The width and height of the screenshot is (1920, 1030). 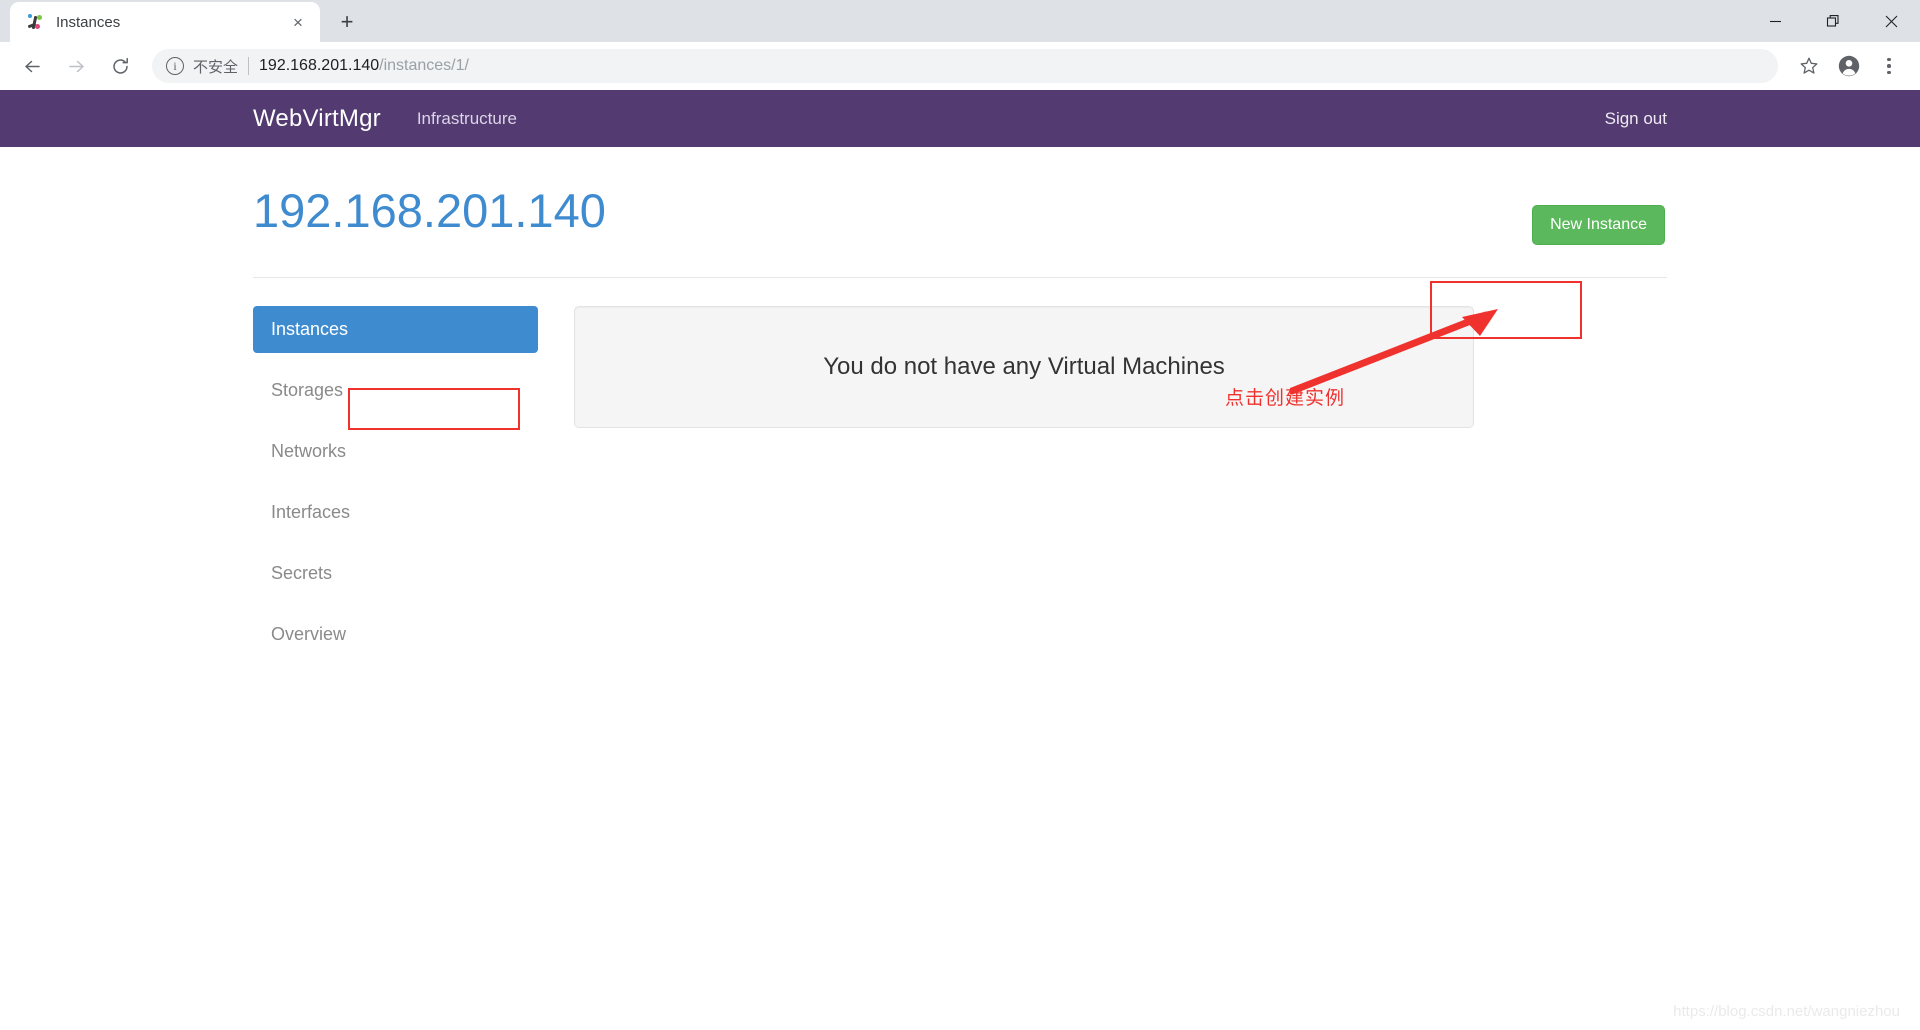 I want to click on url-text: 192.168.201.140/instances/1/, so click(x=364, y=66).